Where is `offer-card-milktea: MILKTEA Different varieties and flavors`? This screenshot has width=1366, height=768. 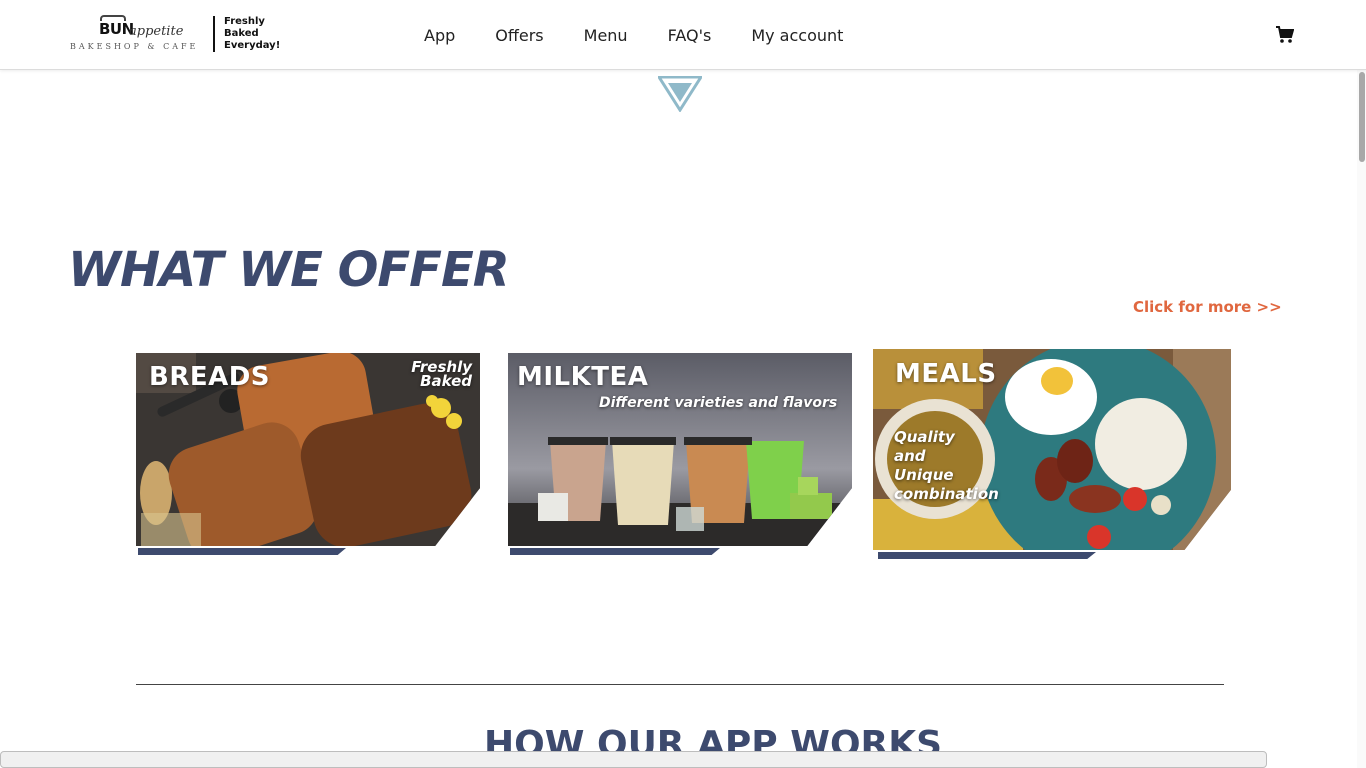
offer-card-milktea: MILKTEA Different varieties and flavors is located at coordinates (680, 454).